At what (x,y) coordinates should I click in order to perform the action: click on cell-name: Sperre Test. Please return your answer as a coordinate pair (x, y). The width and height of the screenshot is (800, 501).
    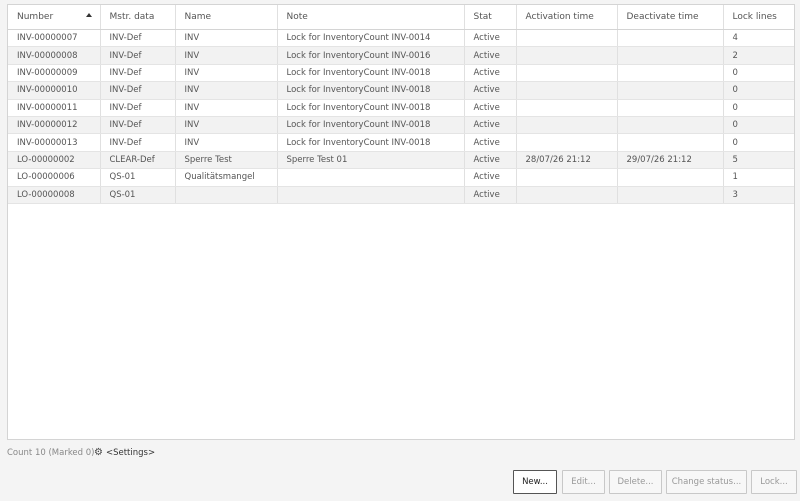
    Looking at the image, I should click on (226, 160).